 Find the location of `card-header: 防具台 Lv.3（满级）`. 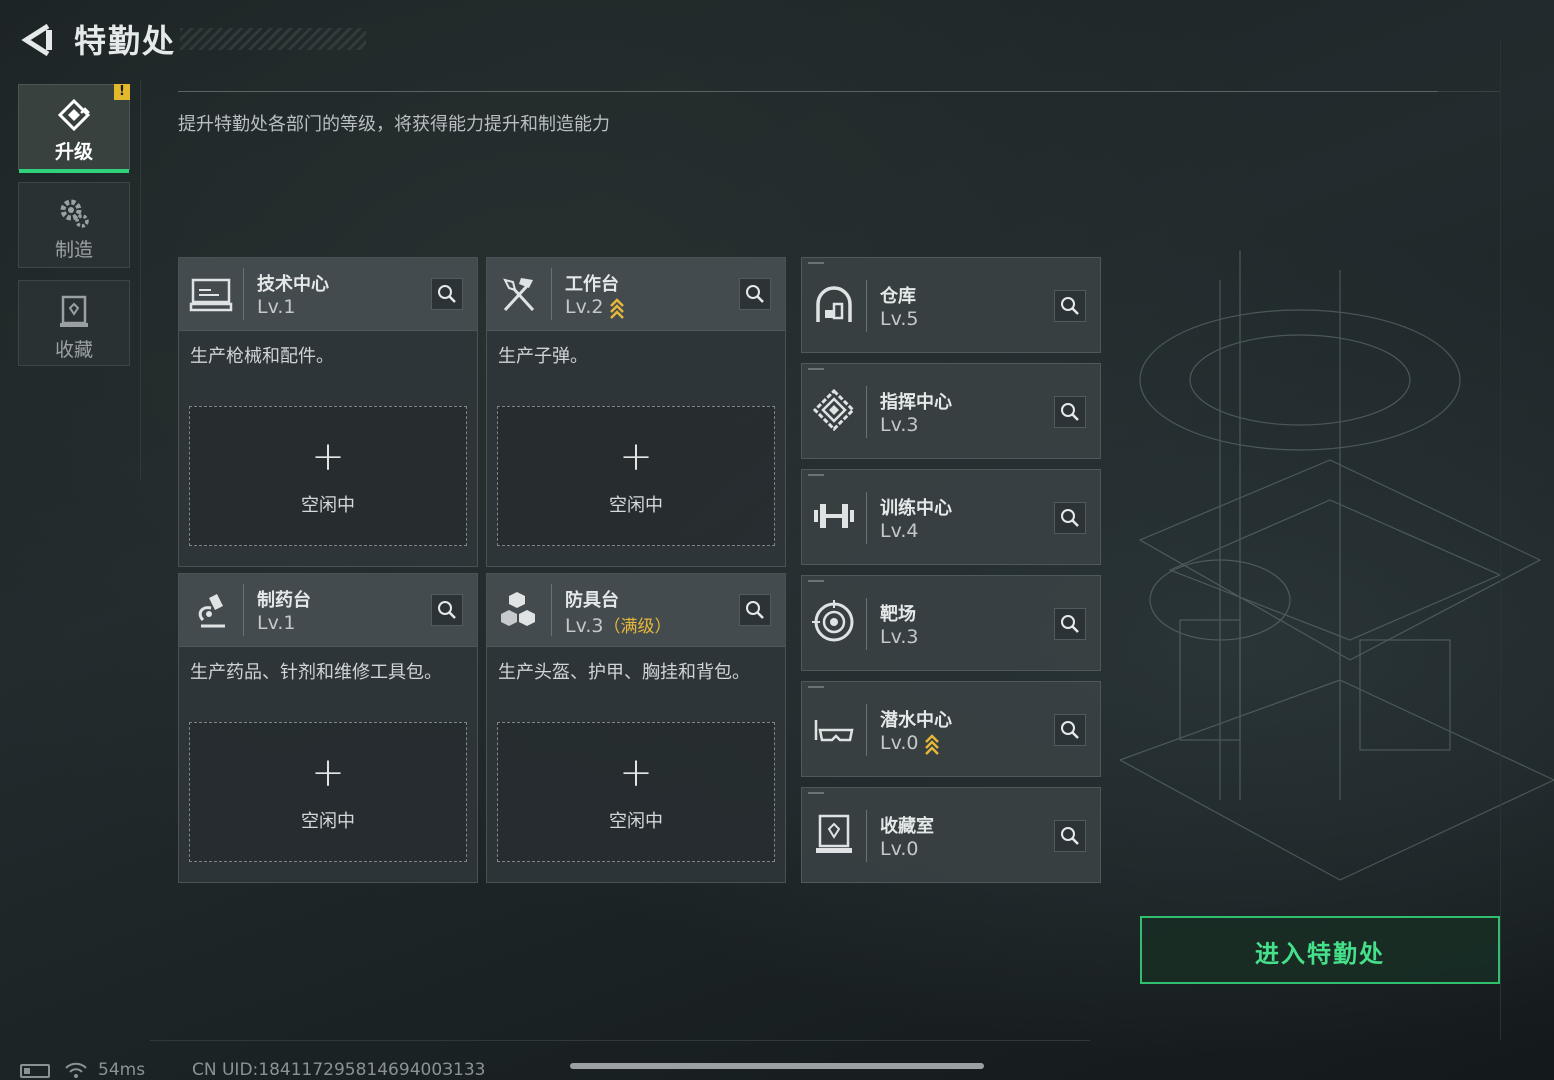

card-header: 防具台 Lv.3（满级） is located at coordinates (636, 610).